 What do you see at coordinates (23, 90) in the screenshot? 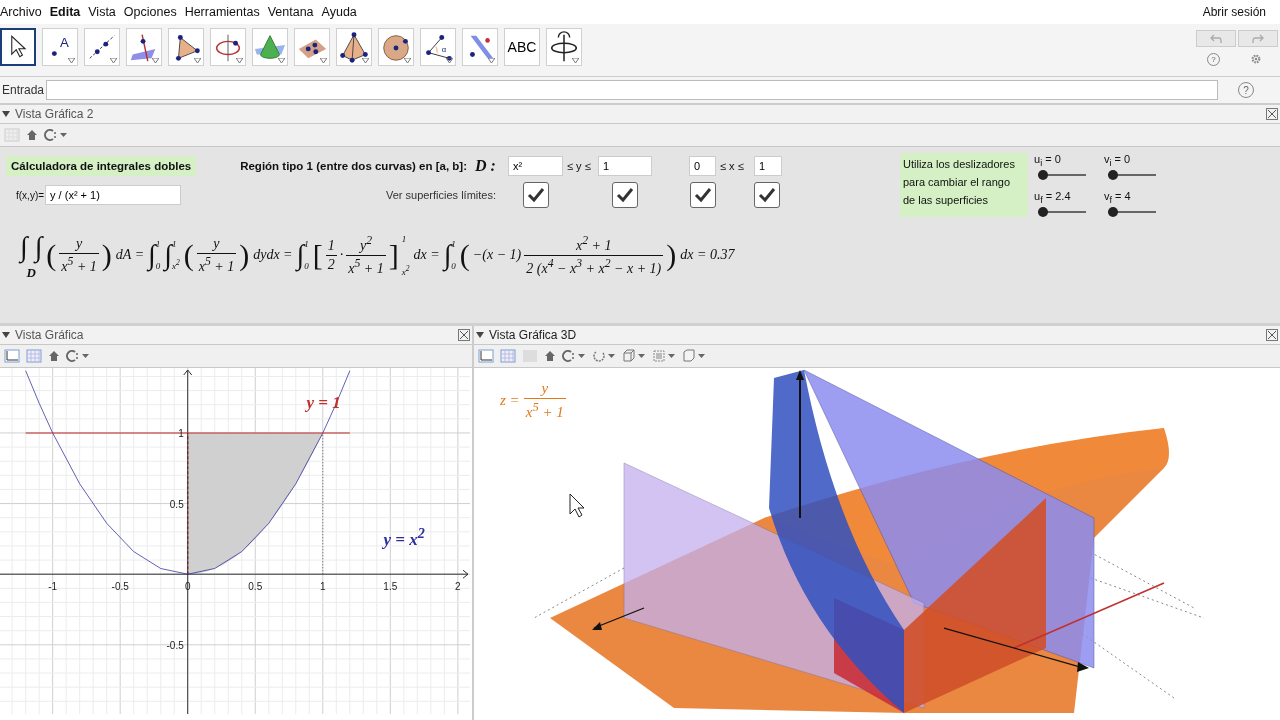
I see `input-label: Entrada` at bounding box center [23, 90].